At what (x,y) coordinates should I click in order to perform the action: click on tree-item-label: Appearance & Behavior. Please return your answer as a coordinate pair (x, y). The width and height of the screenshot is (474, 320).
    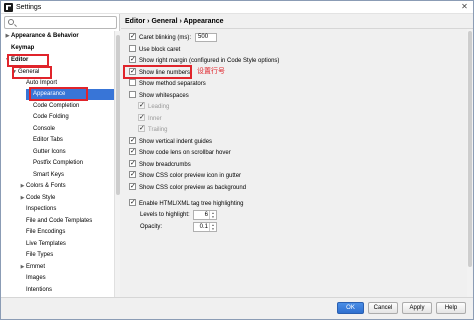
    Looking at the image, I should click on (45, 36).